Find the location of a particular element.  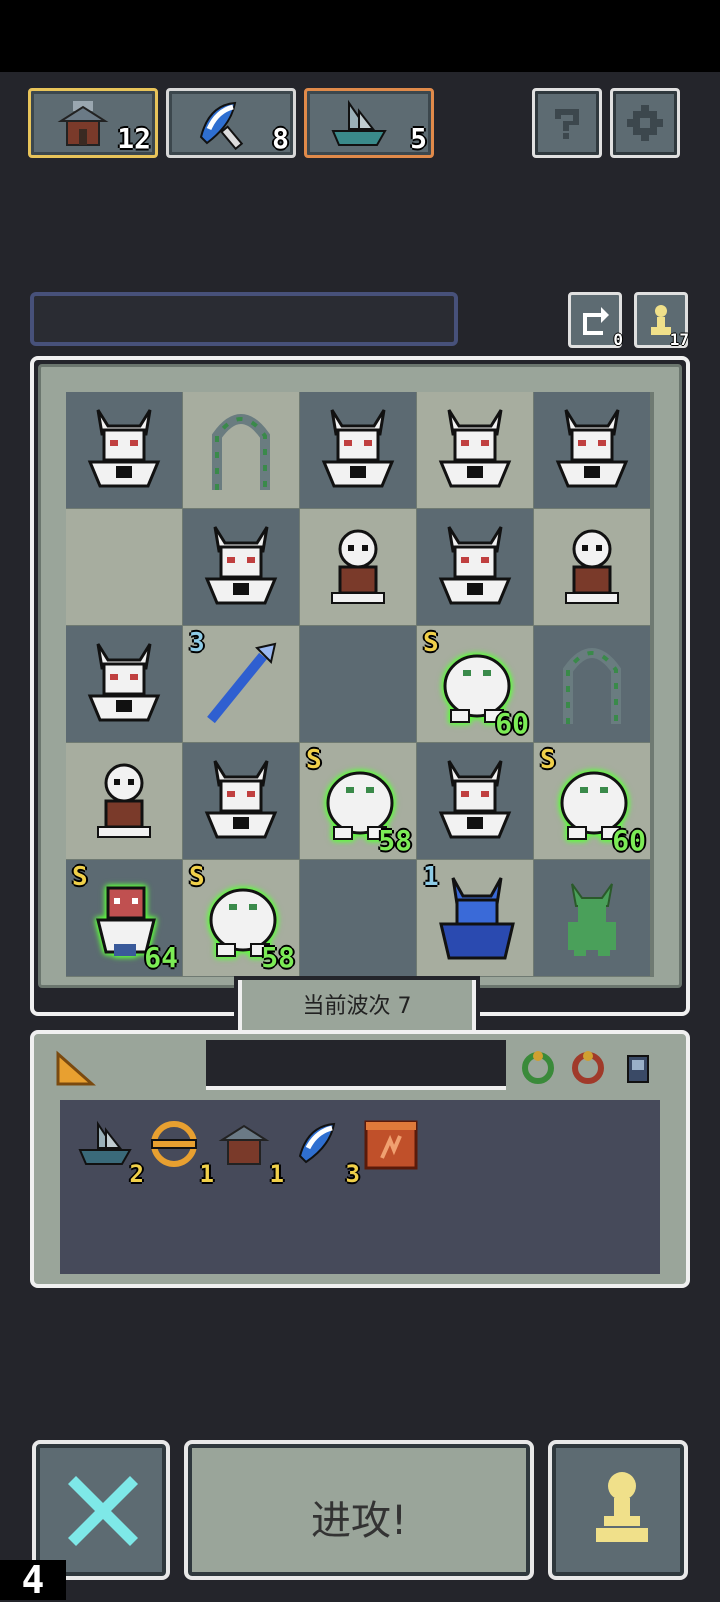

attack-label: 进攻! is located at coordinates (359, 1521).